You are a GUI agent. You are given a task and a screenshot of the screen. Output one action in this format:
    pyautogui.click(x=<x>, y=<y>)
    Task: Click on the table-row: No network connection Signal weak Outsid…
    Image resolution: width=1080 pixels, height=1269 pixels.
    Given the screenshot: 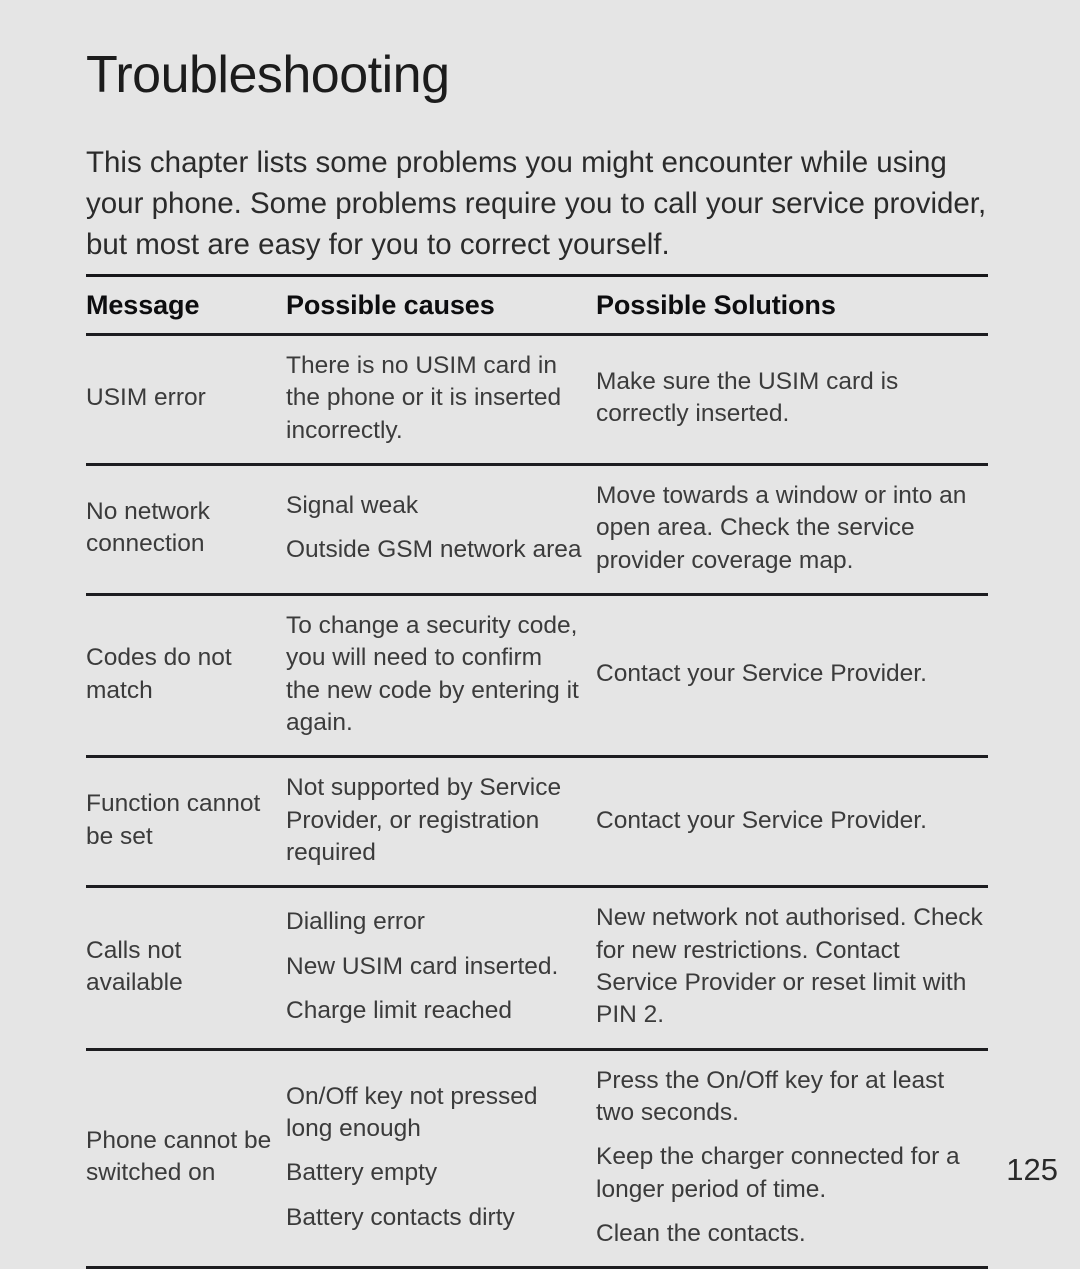 What is the action you would take?
    pyautogui.click(x=537, y=529)
    